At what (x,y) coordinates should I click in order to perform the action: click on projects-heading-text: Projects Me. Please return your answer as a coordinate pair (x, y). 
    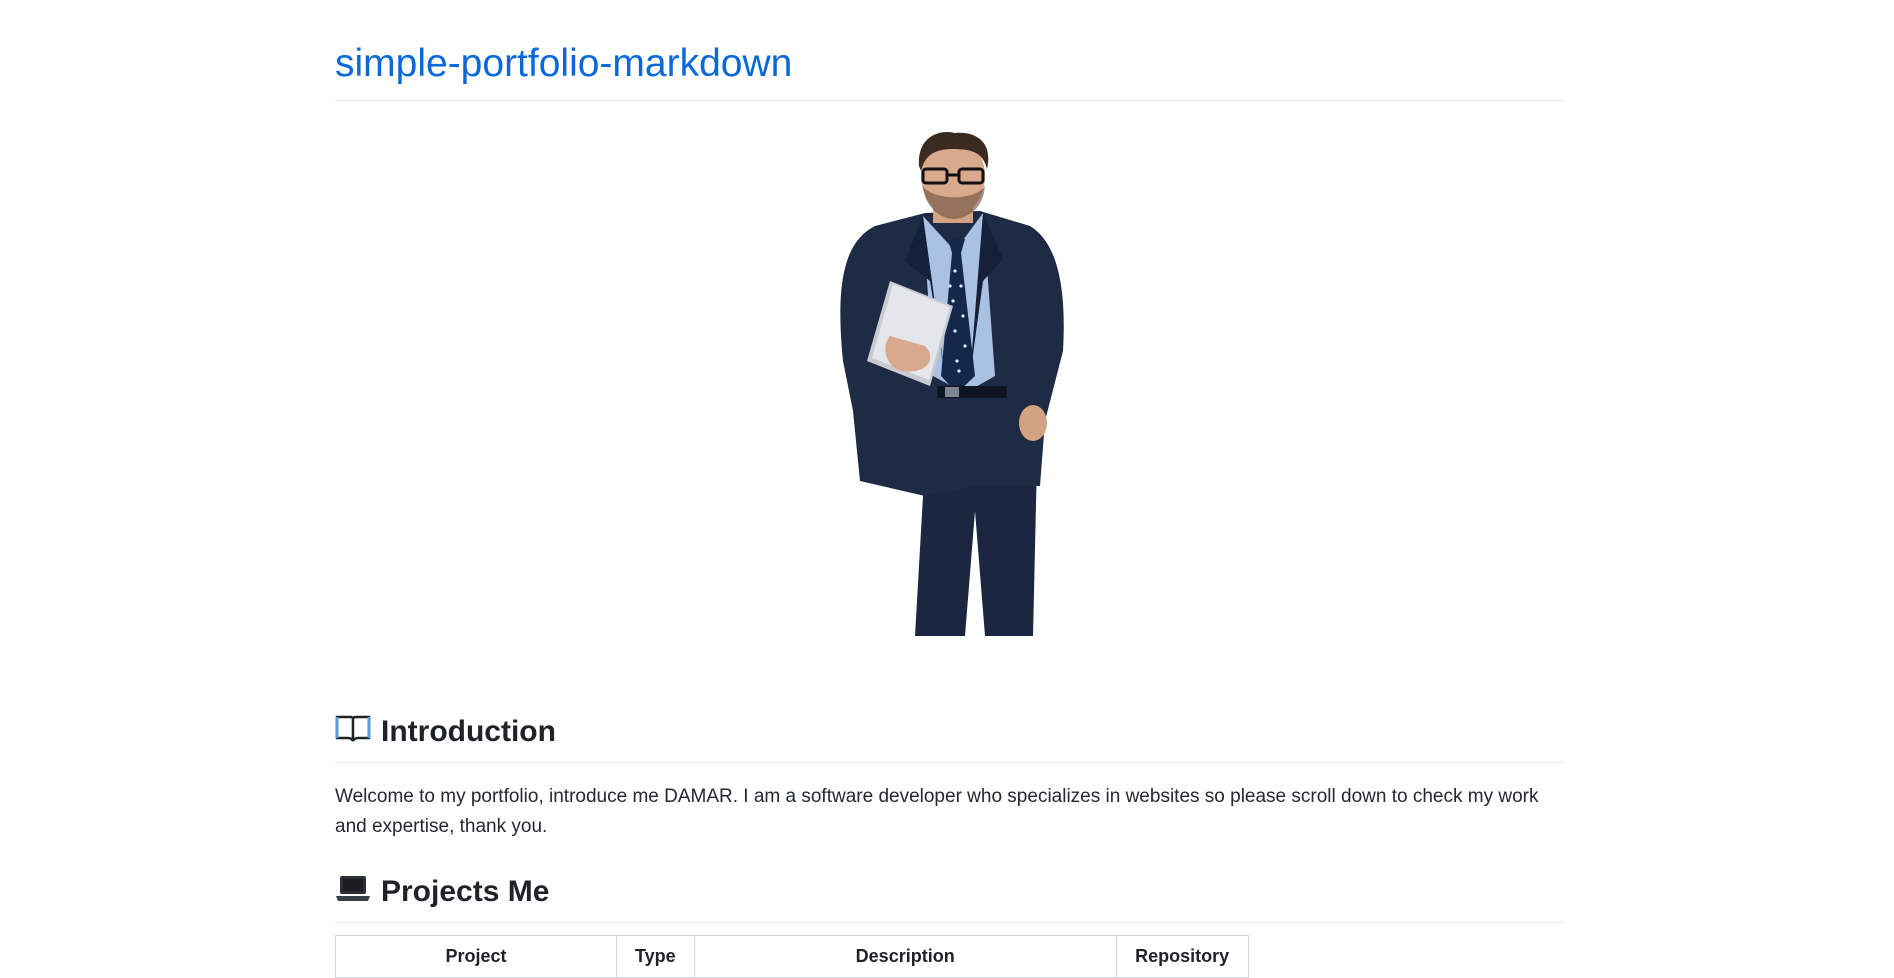
    Looking at the image, I should click on (465, 891).